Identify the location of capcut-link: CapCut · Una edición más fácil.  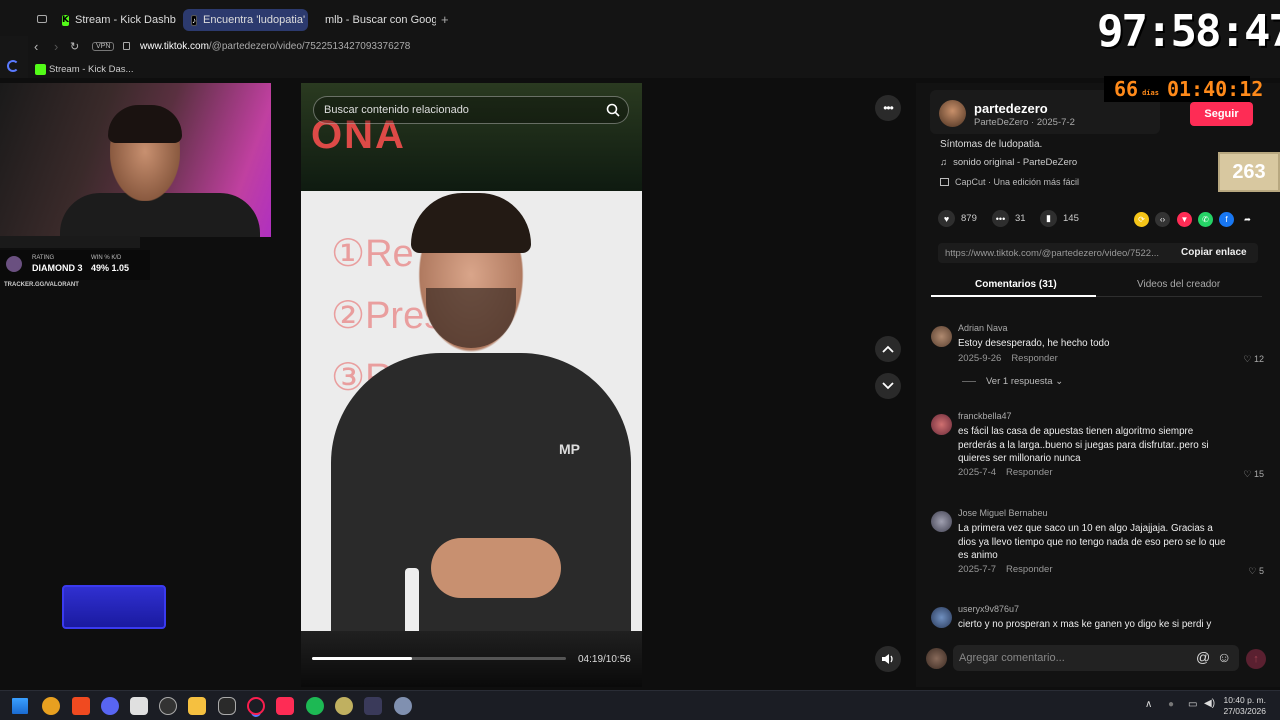
(1009, 182).